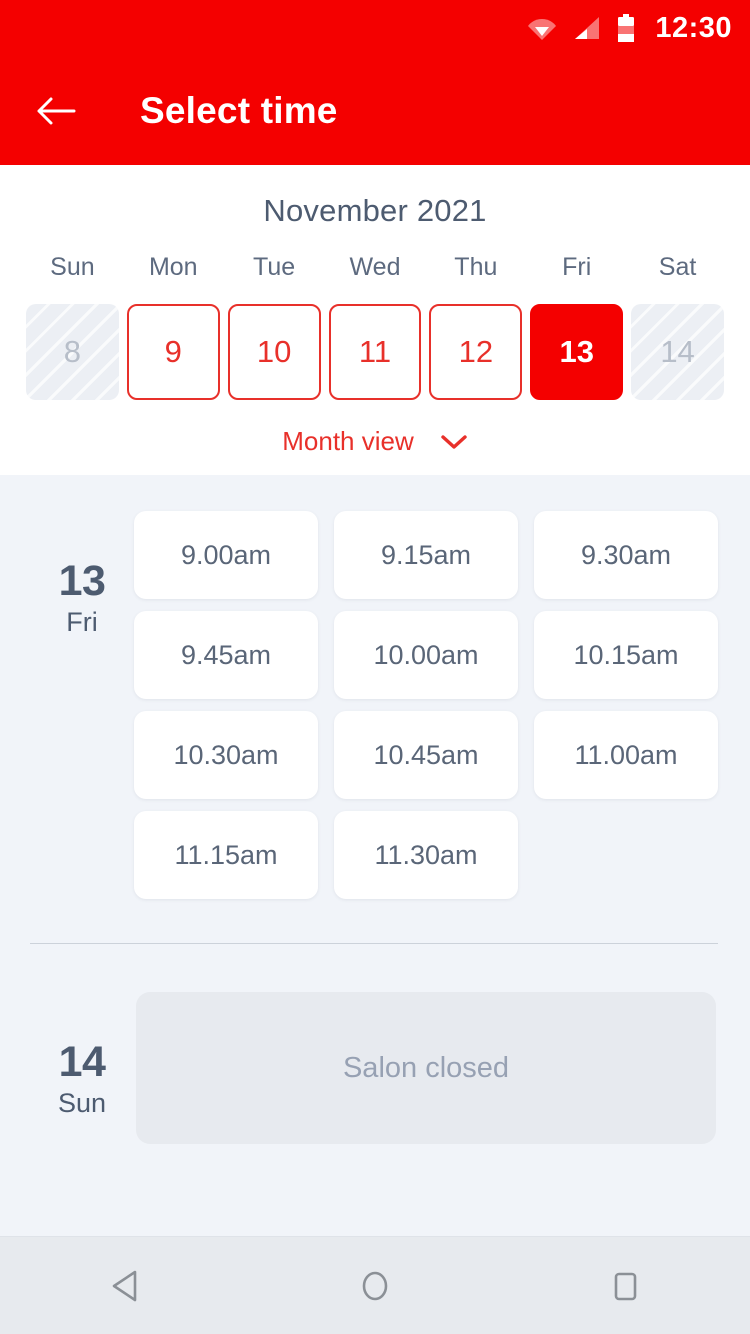 This screenshot has width=750, height=1334. I want to click on calendar-days-row: 8 9 10 11 12 13 14, so click(375, 352).